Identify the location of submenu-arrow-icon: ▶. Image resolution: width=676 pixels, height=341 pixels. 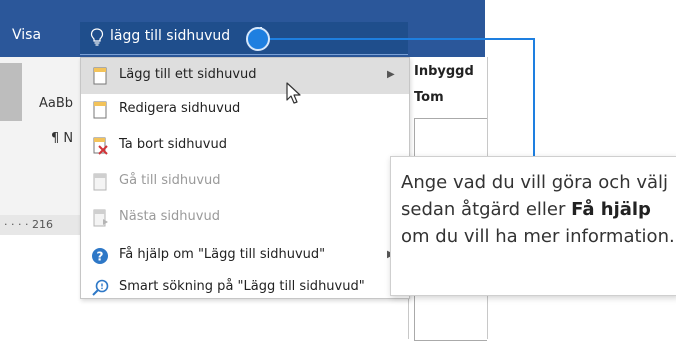
(391, 74).